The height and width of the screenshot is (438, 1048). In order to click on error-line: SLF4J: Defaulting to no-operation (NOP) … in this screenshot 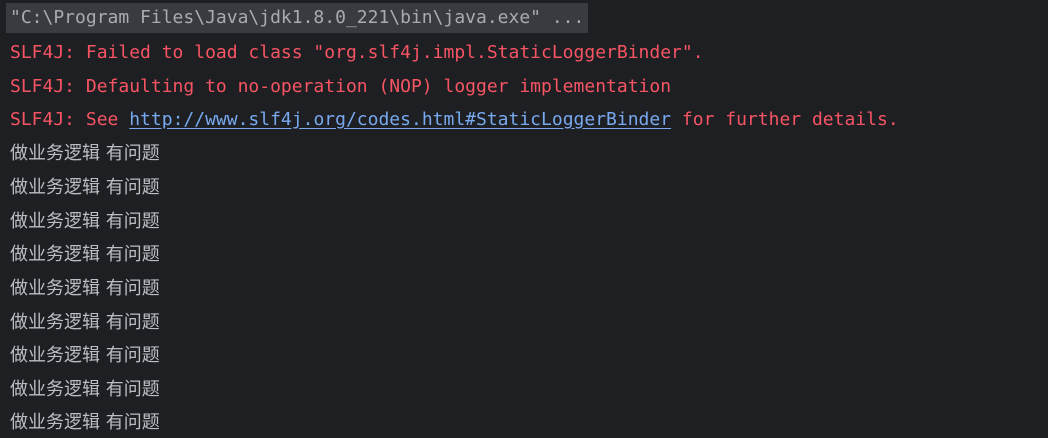, I will do `click(341, 86)`.